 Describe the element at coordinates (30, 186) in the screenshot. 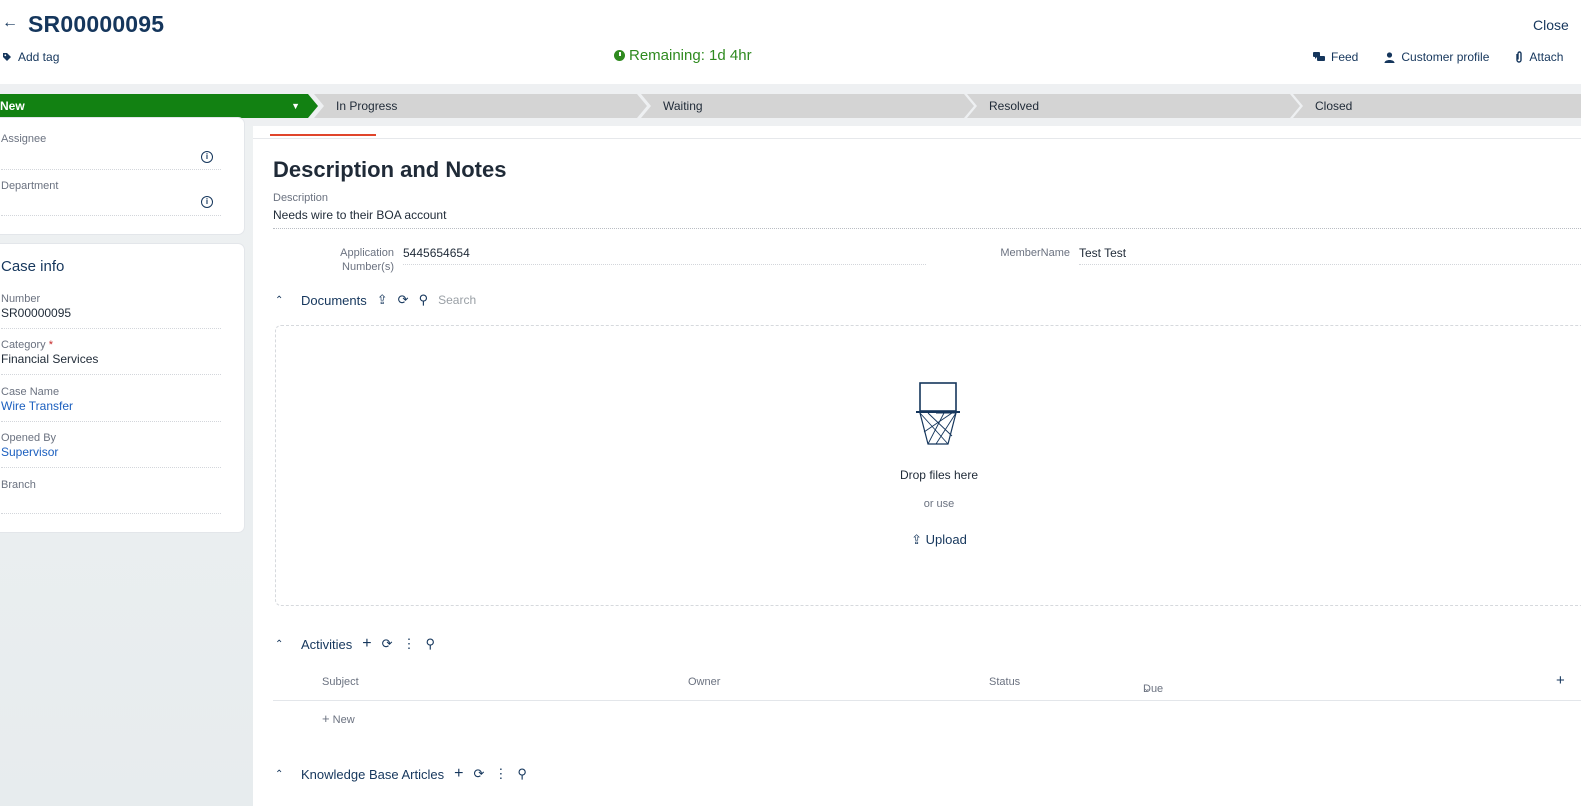

I see `department-label: Department` at that location.